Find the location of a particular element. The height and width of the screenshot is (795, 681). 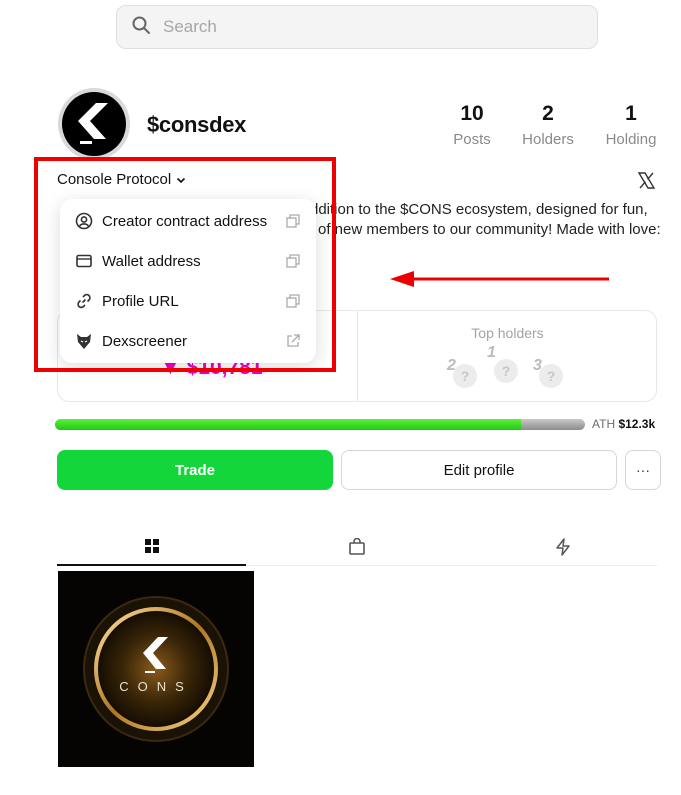

annotation-arrow-icon is located at coordinates (499, 279).